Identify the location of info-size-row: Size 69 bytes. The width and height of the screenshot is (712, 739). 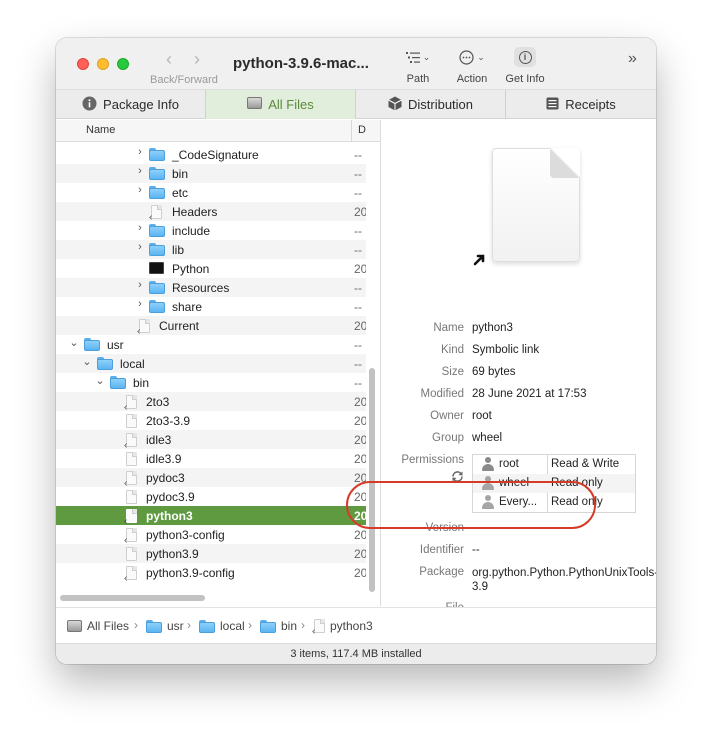
(518, 374).